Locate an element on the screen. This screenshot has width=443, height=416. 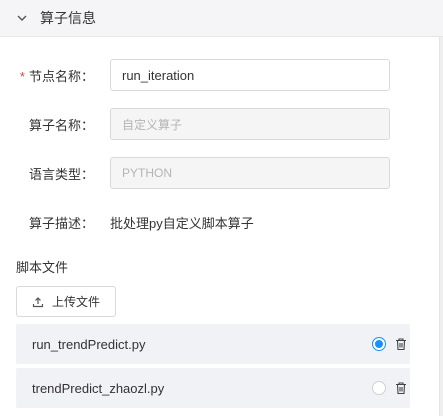
file-item: trendPredict_zhaozl.py is located at coordinates (213, 388).